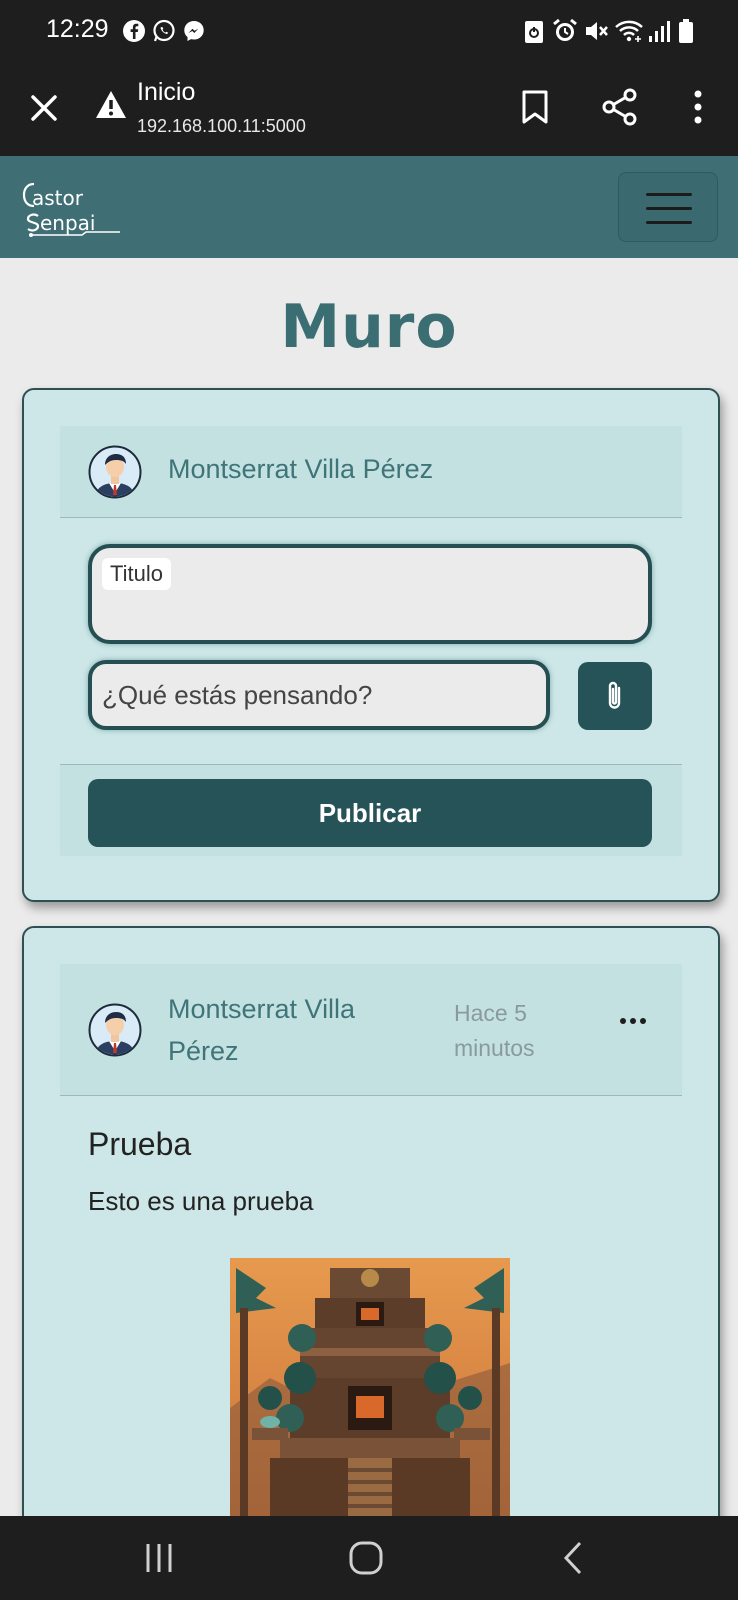  Describe the element at coordinates (369, 109) in the screenshot. I see `browser-toolbar: Inicio 192.168.100.11:5000` at that location.